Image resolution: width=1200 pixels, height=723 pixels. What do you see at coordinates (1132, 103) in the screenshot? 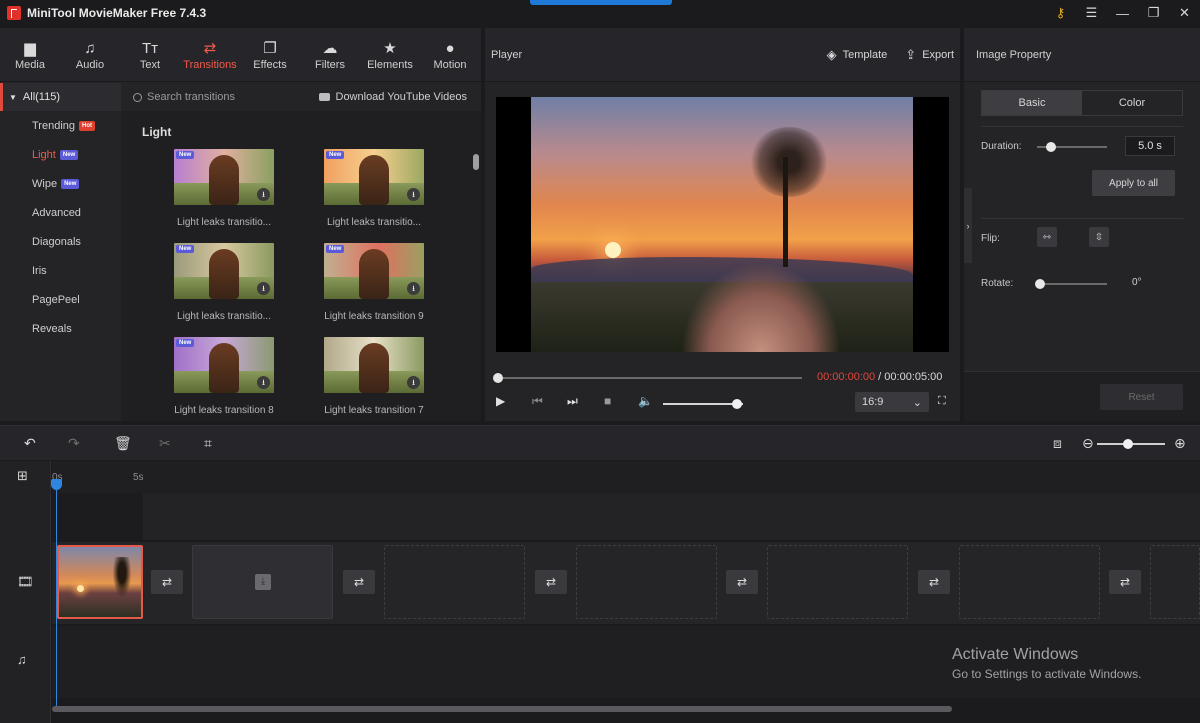
I see `tab-color: Color` at bounding box center [1132, 103].